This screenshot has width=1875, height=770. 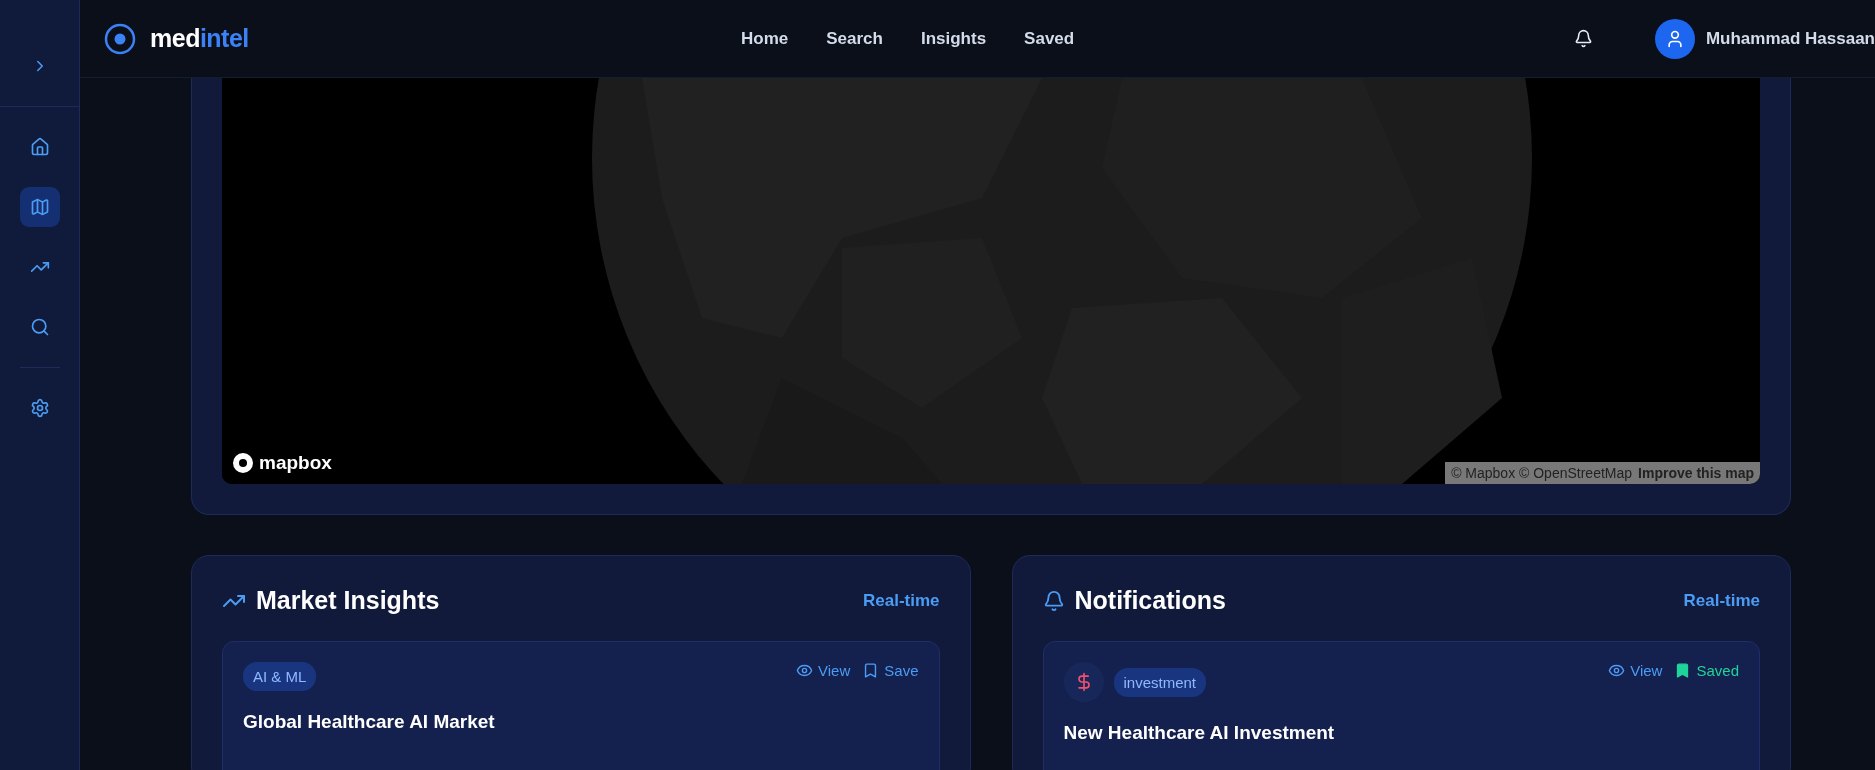 I want to click on panel-title: Notifications, so click(x=1150, y=600).